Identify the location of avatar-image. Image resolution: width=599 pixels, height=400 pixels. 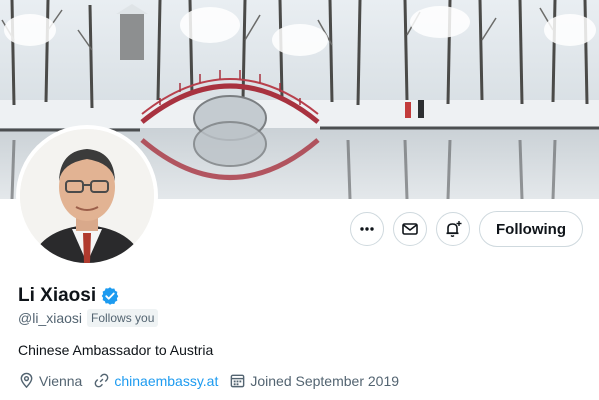
(87, 196).